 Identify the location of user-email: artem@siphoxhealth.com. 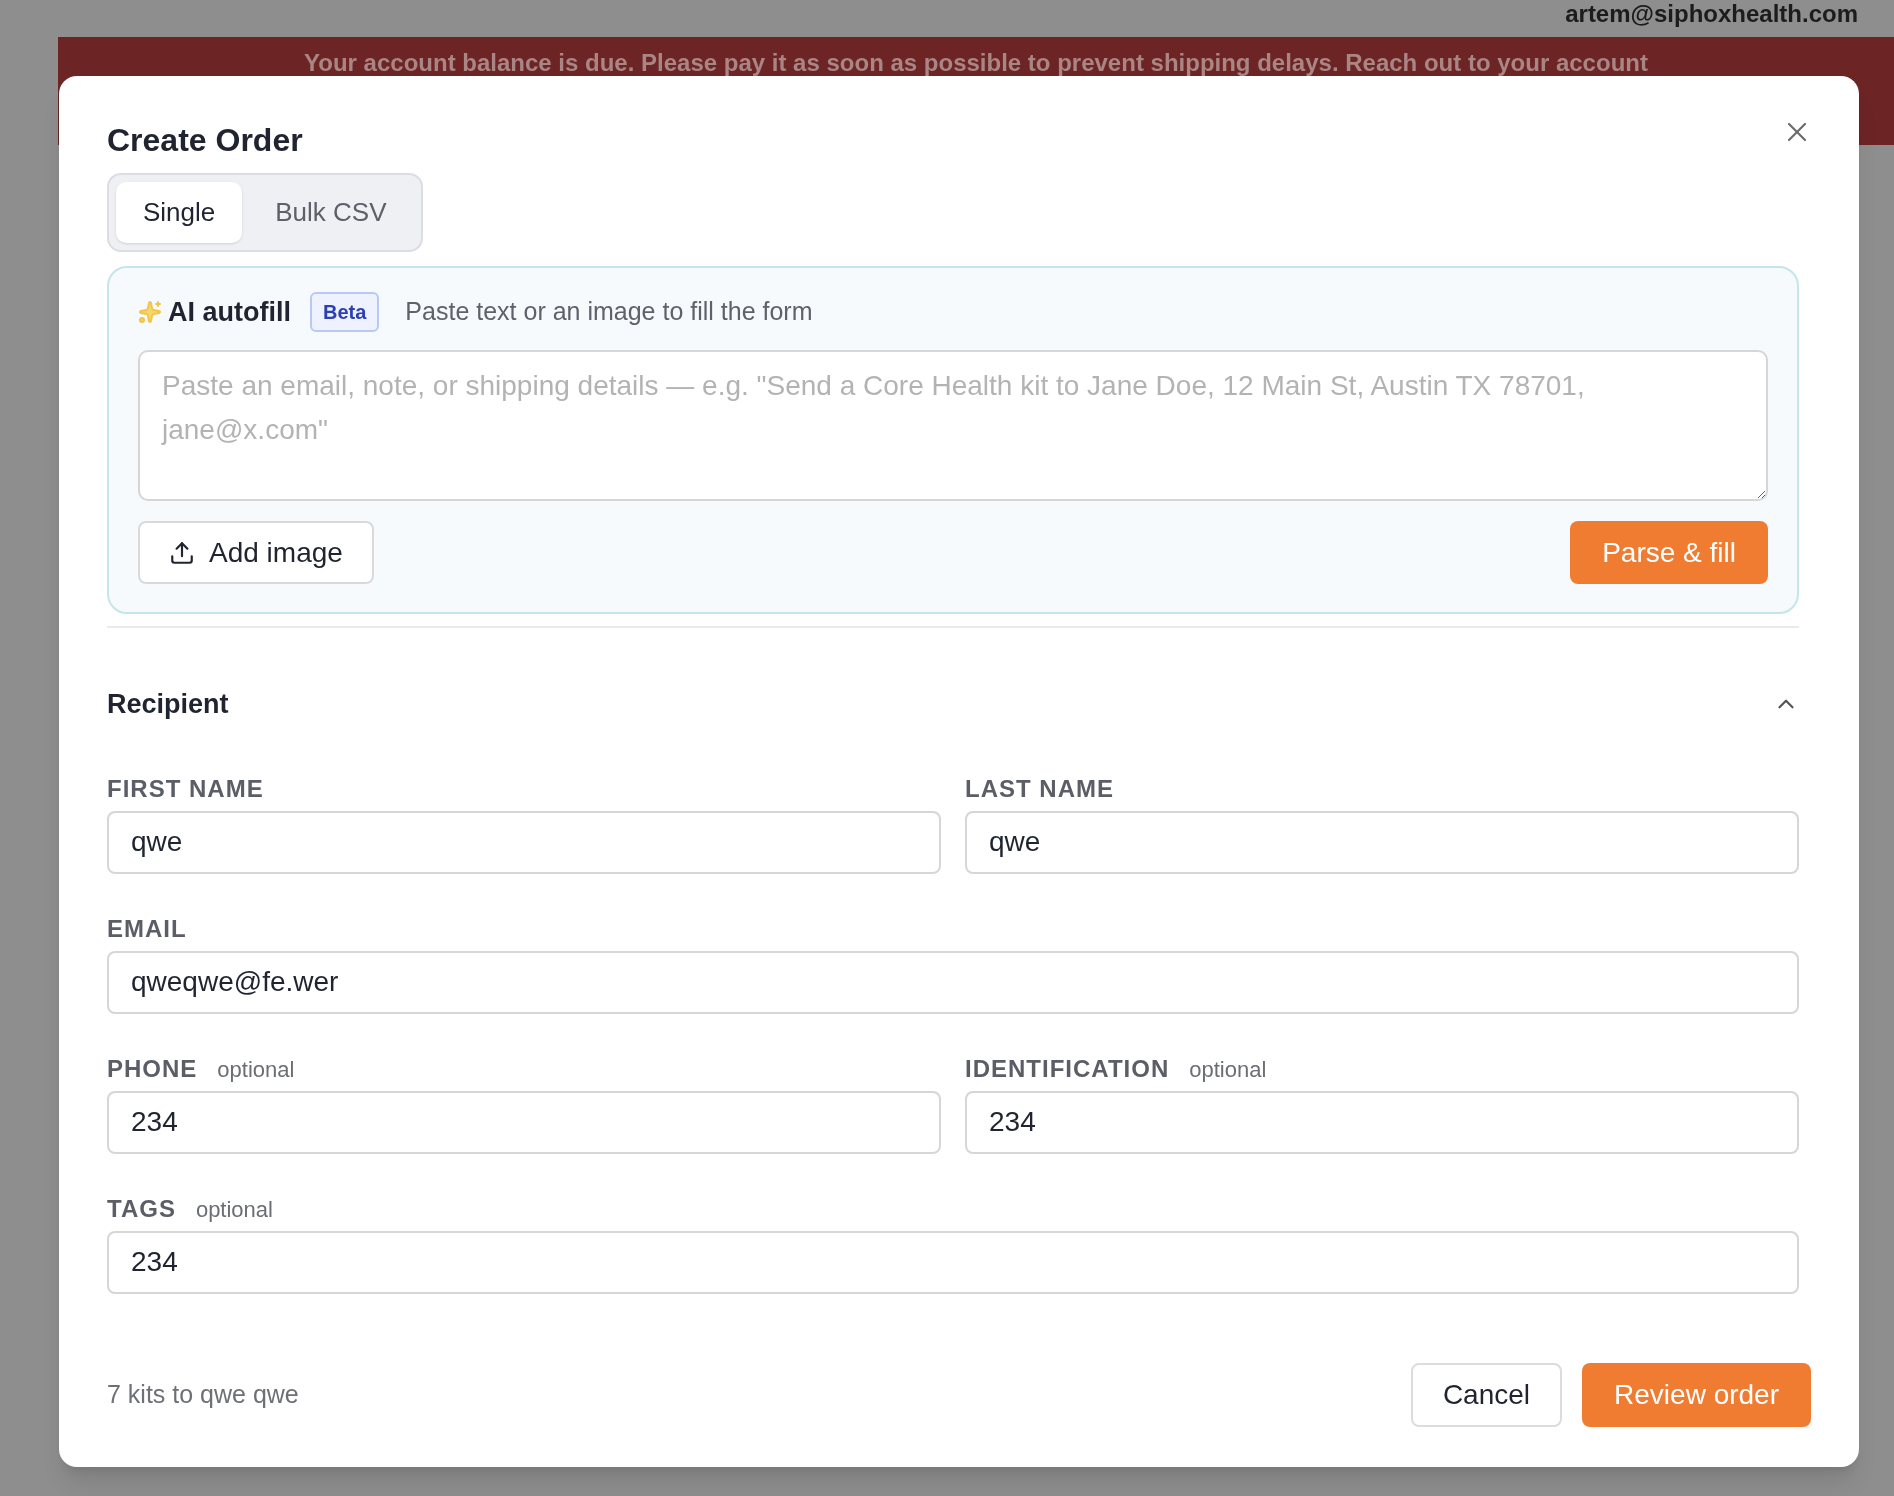
(1711, 14).